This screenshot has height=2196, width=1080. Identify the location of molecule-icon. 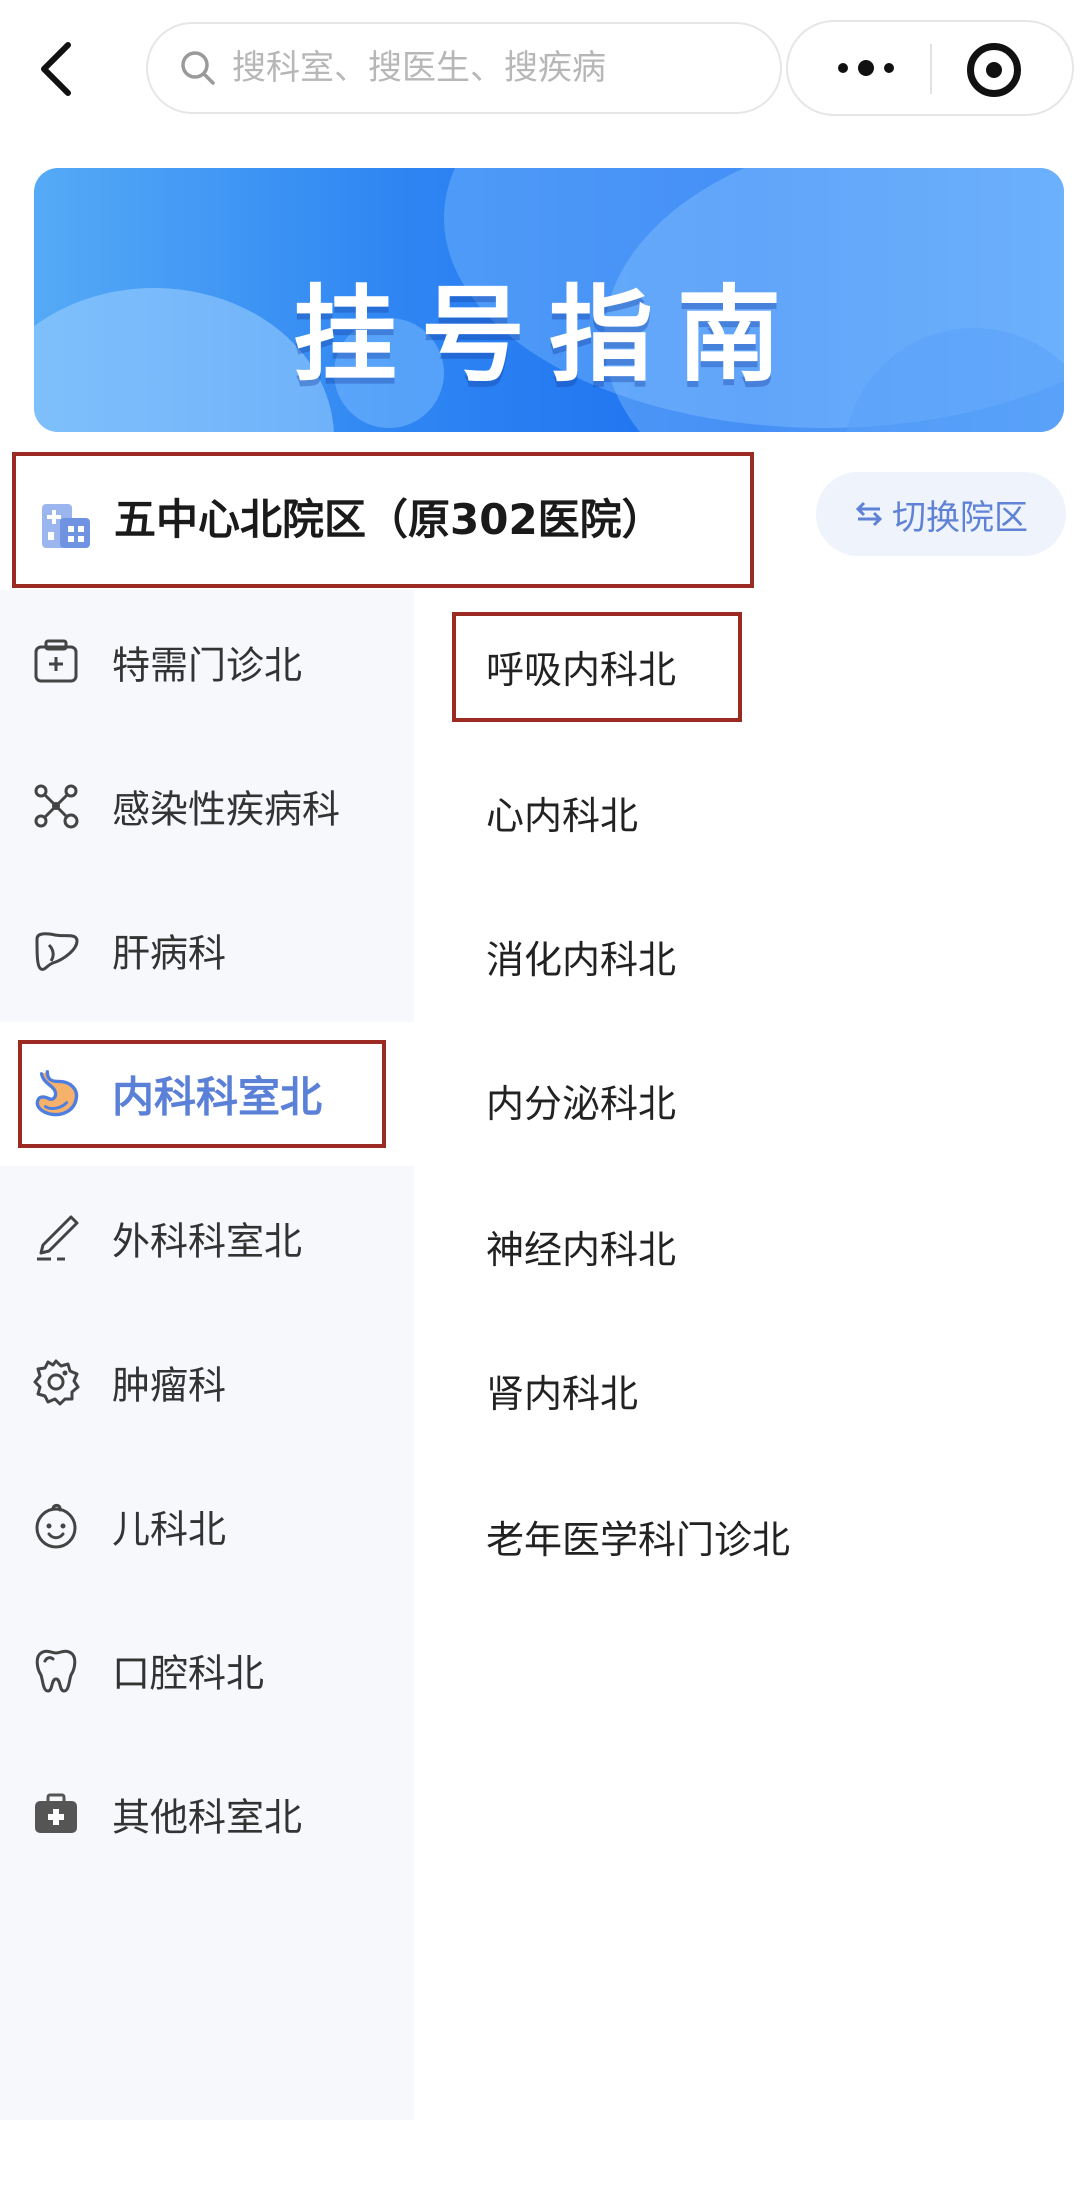
(56, 806).